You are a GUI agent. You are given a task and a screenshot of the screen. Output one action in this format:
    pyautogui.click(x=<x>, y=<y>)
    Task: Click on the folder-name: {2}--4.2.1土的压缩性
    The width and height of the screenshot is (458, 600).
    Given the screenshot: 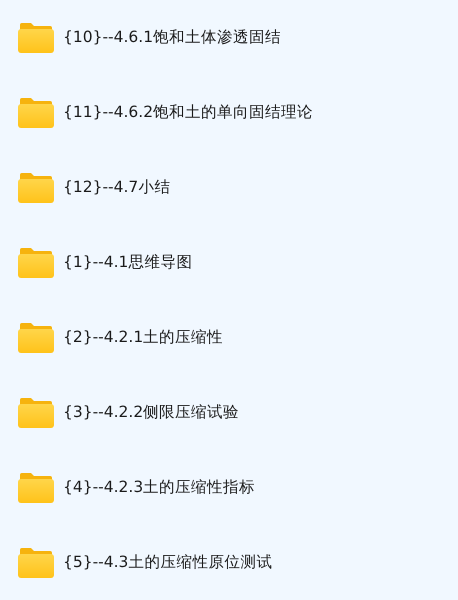 What is the action you would take?
    pyautogui.click(x=143, y=337)
    